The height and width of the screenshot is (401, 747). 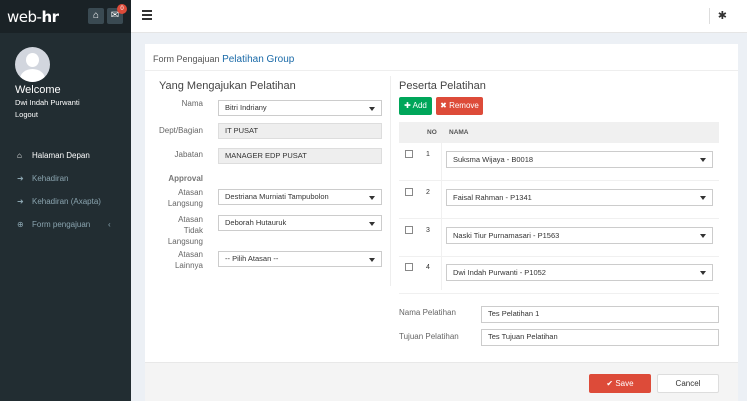 I want to click on approval-label: Approval, so click(x=185, y=178).